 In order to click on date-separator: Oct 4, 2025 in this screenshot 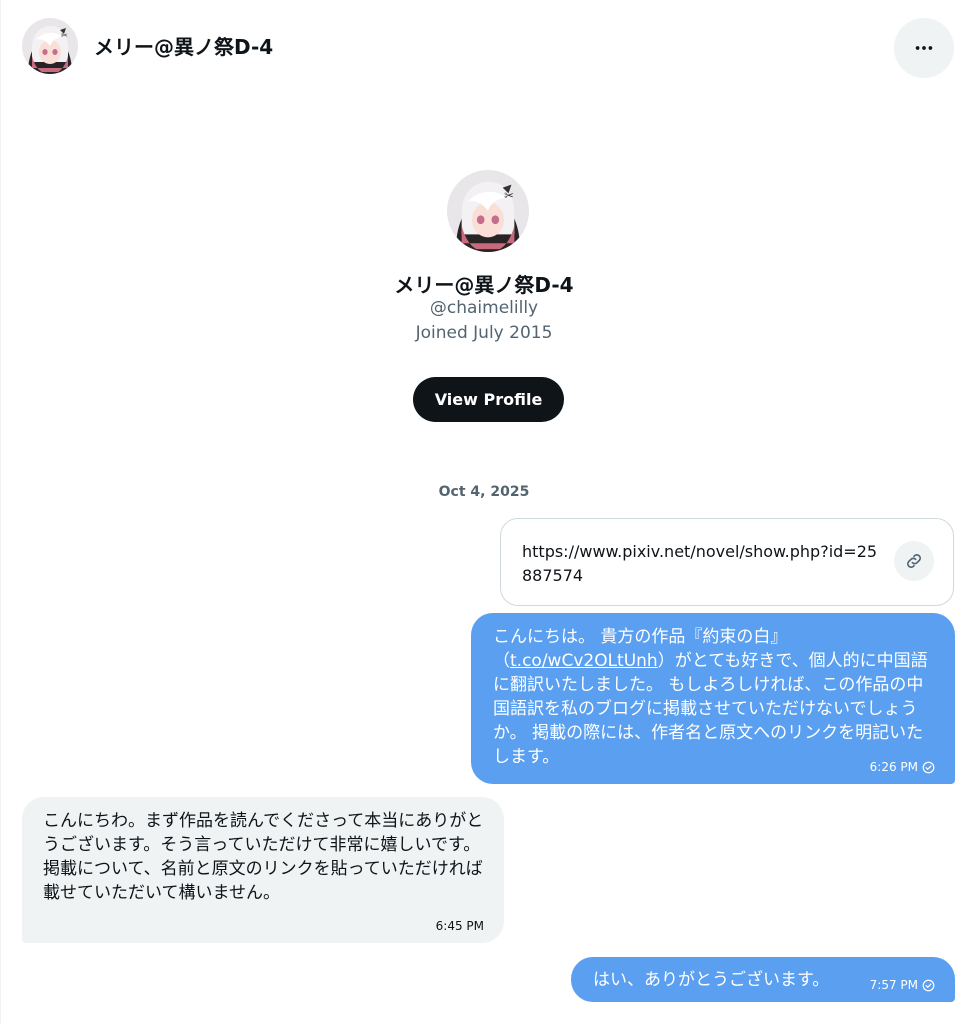, I will do `click(484, 492)`.